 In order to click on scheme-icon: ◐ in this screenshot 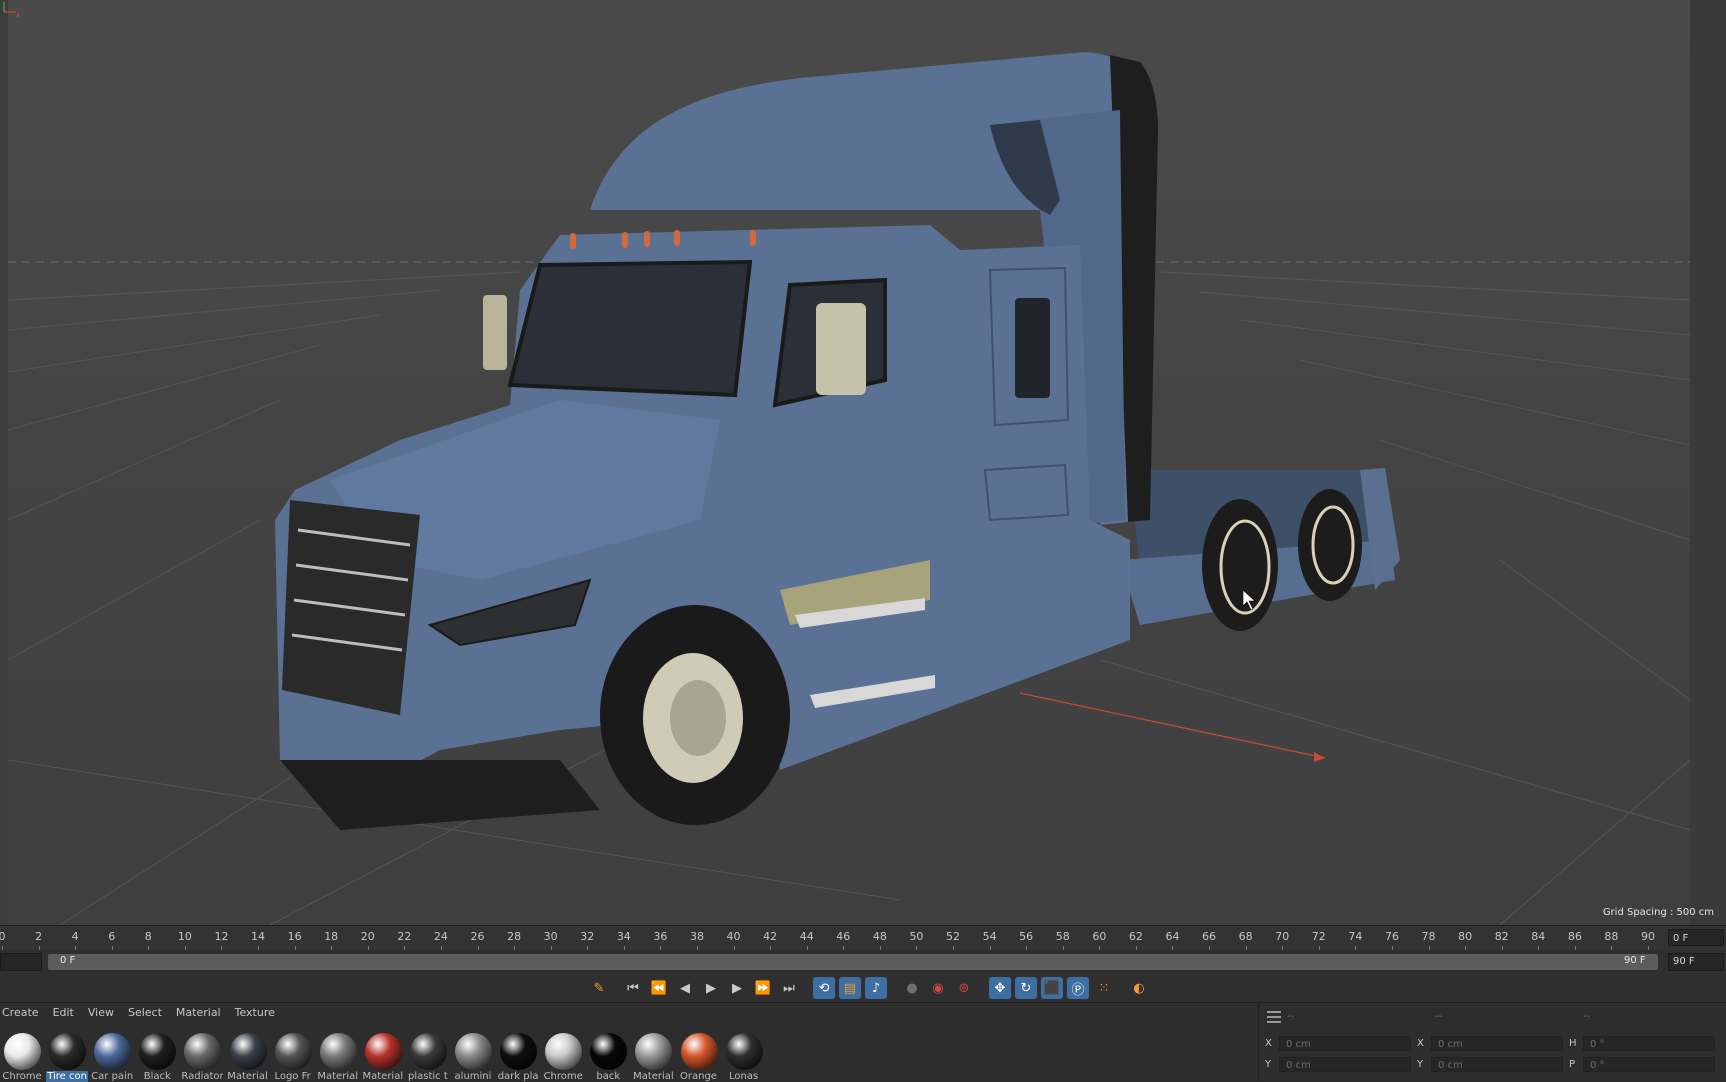, I will do `click(1139, 988)`.